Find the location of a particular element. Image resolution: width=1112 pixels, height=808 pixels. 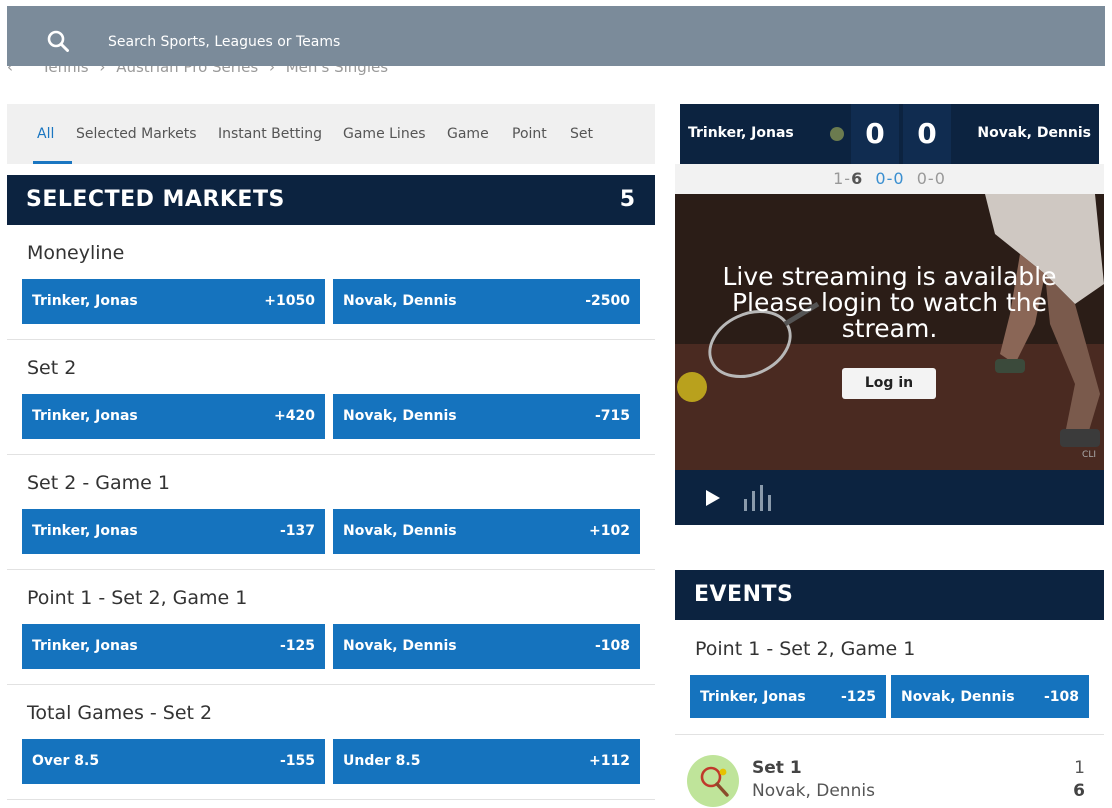

tab-game: Game is located at coordinates (468, 134).